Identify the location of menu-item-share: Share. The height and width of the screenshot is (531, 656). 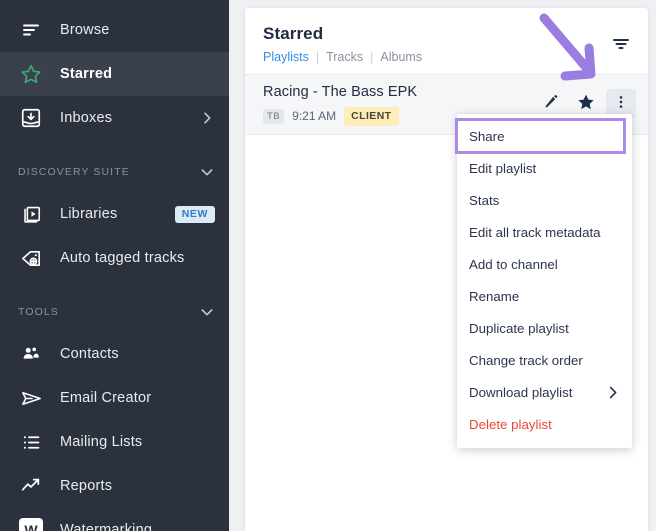
(540, 136).